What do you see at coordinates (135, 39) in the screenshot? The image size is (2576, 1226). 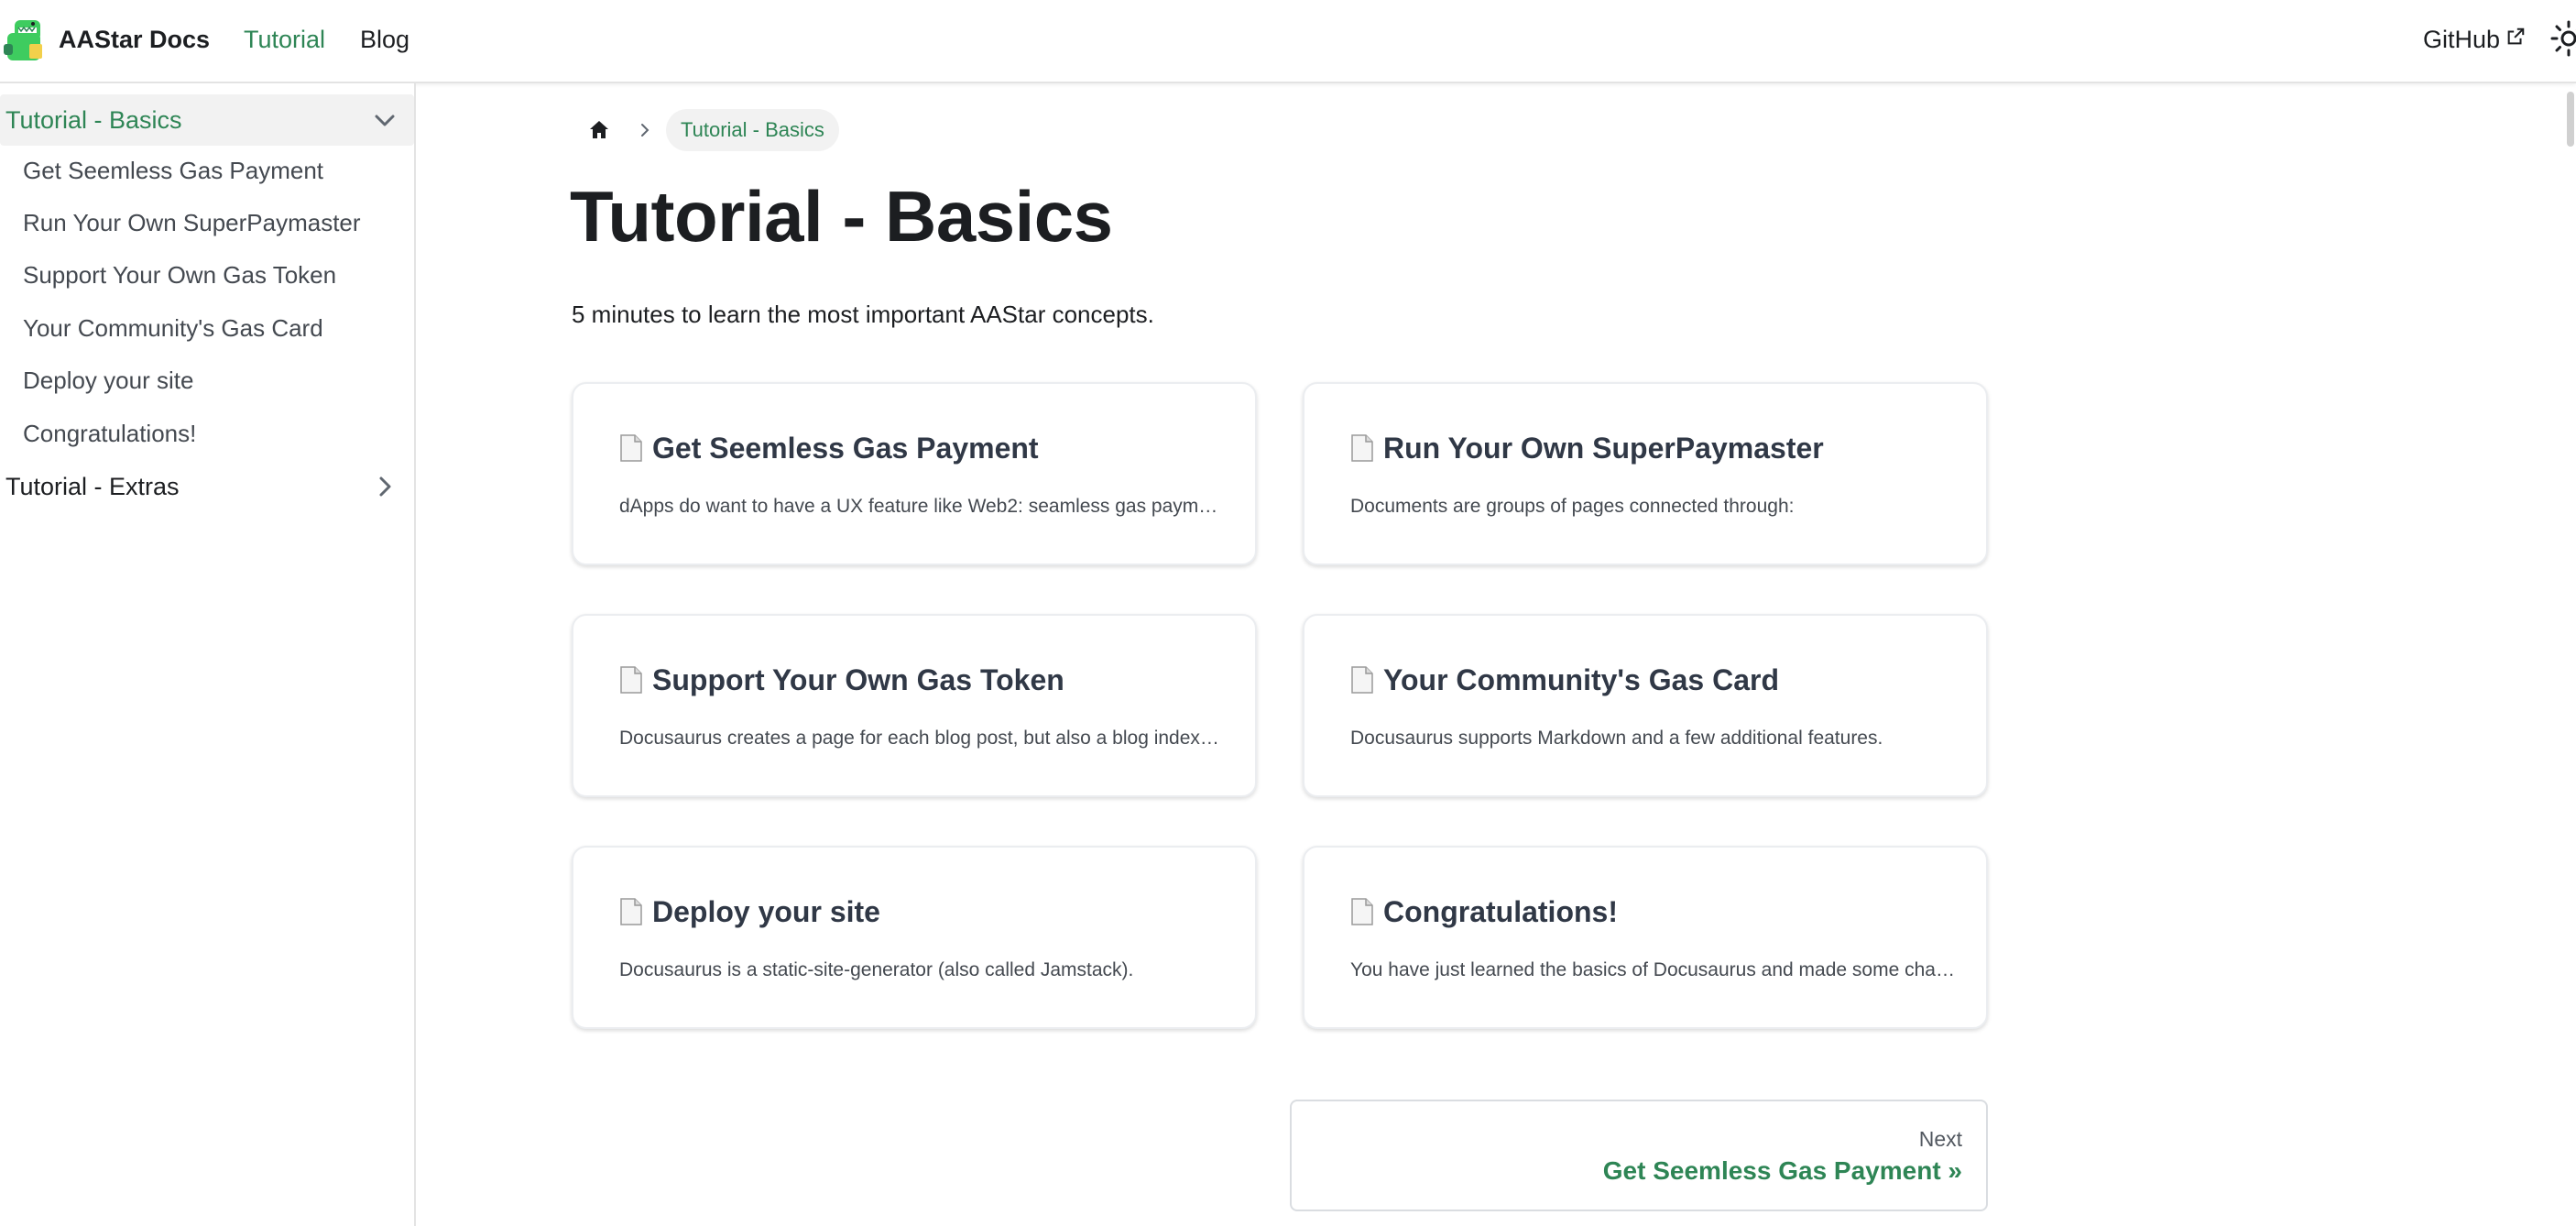 I see `brand-title: AAStar Docs` at bounding box center [135, 39].